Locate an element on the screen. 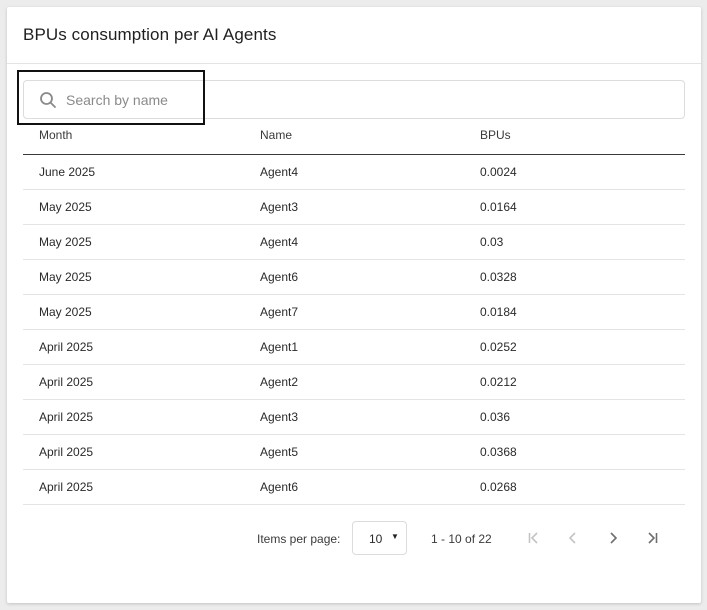 This screenshot has height=610, width=707. previous-page-button is located at coordinates (573, 538).